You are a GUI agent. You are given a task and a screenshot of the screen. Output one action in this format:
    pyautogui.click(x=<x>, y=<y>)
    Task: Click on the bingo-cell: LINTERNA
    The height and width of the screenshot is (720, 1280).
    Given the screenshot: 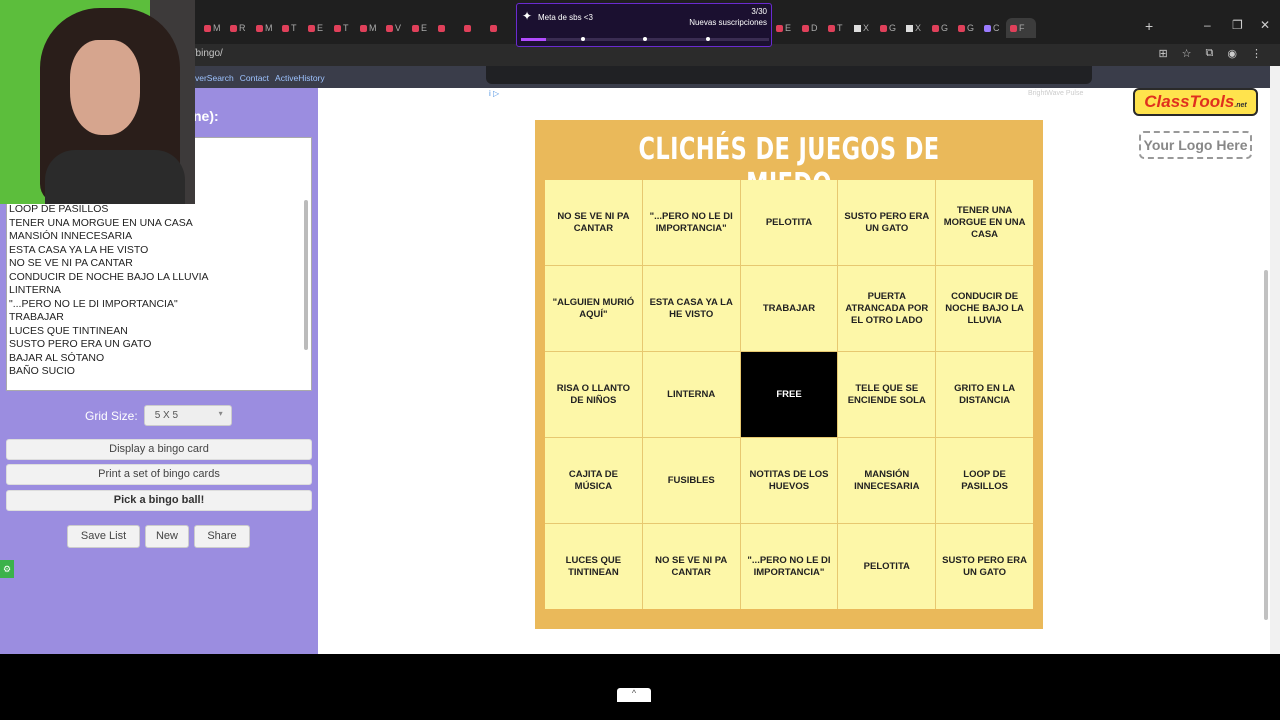 What is the action you would take?
    pyautogui.click(x=691, y=394)
    